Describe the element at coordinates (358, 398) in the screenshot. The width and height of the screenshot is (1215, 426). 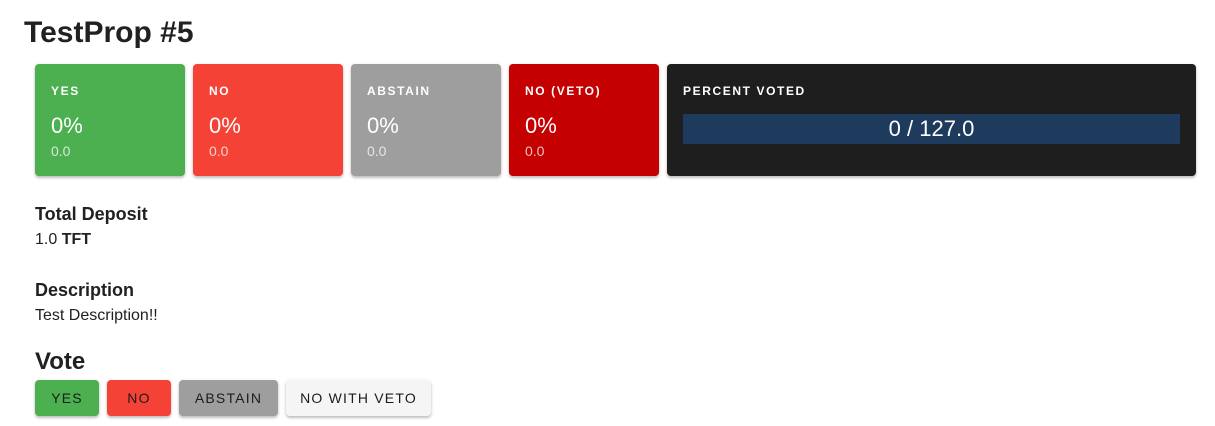
I see `vote-no-with-veto-button: NO WITH VETO` at that location.